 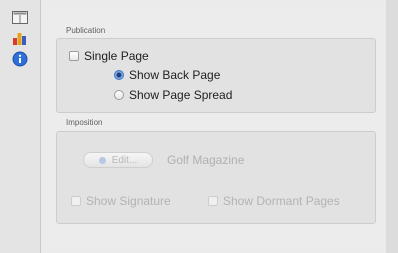 What do you see at coordinates (206, 160) in the screenshot?
I see `imposition-template-name: Golf Magazine` at bounding box center [206, 160].